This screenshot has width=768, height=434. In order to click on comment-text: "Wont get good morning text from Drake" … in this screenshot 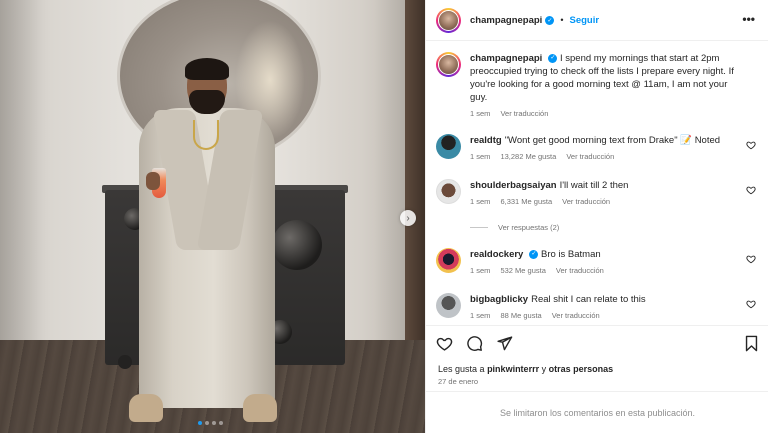, I will do `click(612, 140)`.